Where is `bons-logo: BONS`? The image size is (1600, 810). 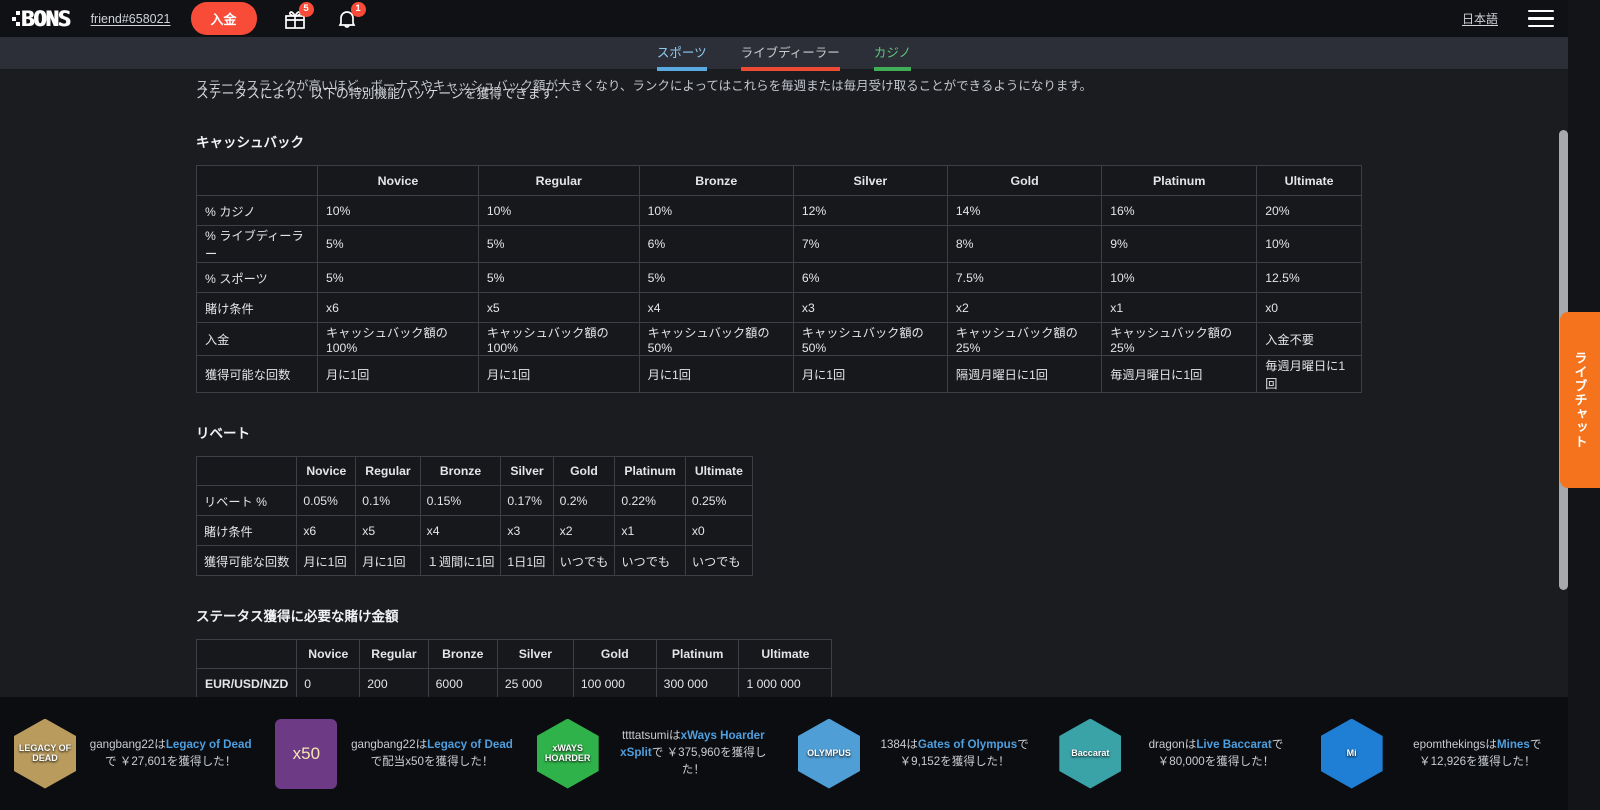
bons-logo: BONS is located at coordinates (41, 19).